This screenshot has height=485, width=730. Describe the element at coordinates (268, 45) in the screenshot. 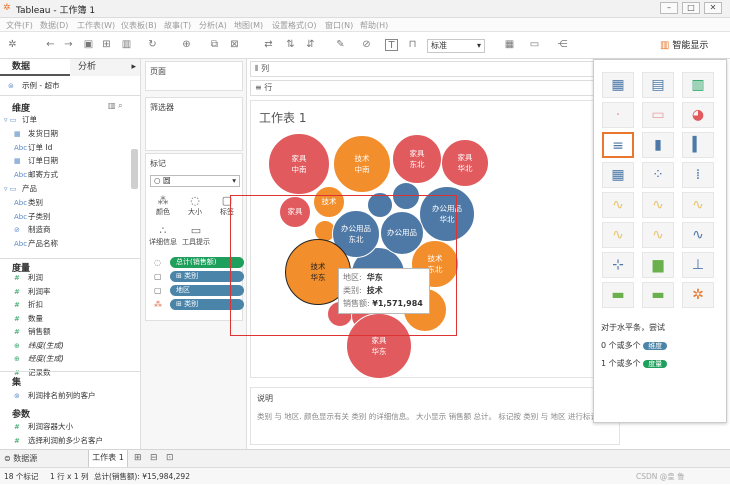

I see `swap-icon: ⇄` at that location.